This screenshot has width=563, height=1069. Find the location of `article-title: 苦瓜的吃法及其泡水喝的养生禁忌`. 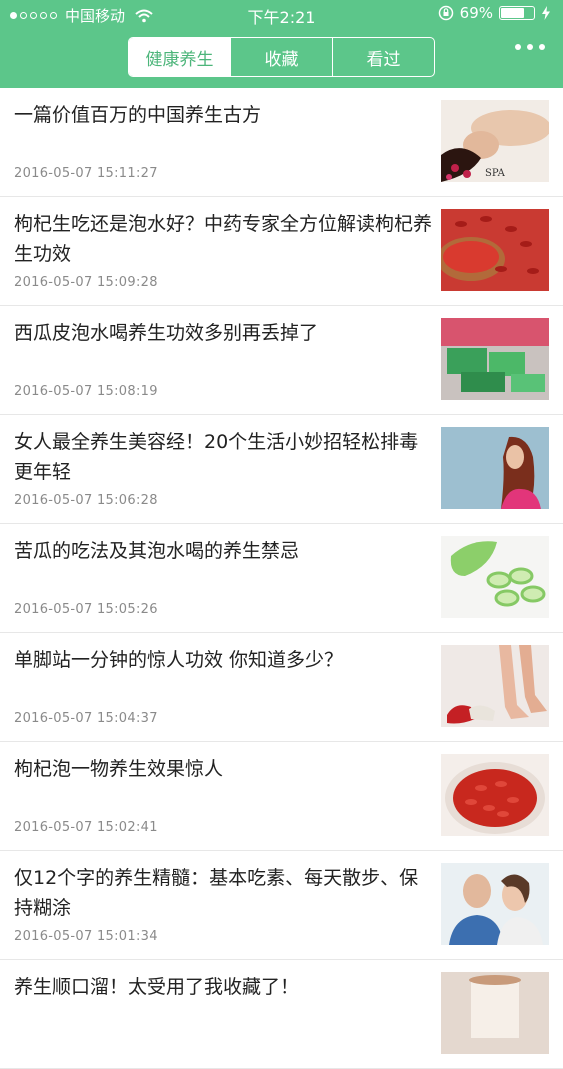

article-title: 苦瓜的吃法及其泡水喝的养生禁忌 is located at coordinates (157, 551).